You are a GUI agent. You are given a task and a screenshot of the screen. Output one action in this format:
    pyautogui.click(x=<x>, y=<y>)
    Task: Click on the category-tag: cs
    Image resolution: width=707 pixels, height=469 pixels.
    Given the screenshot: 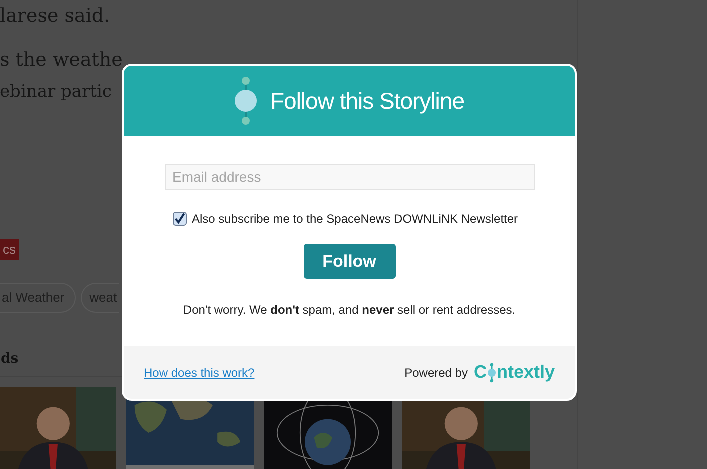 What is the action you would take?
    pyautogui.click(x=9, y=249)
    